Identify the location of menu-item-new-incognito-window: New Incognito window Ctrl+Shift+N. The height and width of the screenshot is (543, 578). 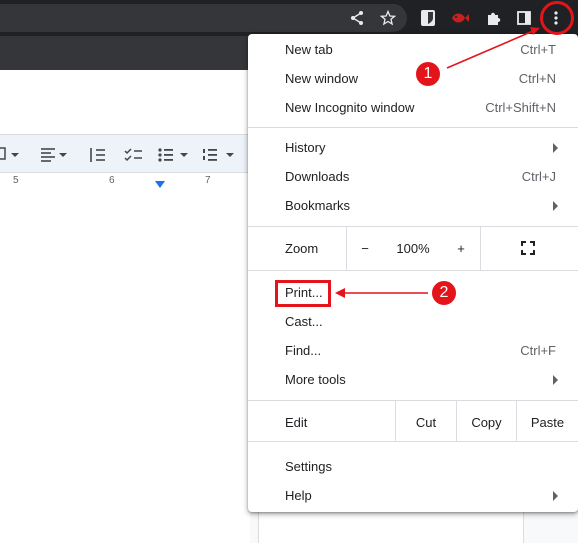
(413, 107).